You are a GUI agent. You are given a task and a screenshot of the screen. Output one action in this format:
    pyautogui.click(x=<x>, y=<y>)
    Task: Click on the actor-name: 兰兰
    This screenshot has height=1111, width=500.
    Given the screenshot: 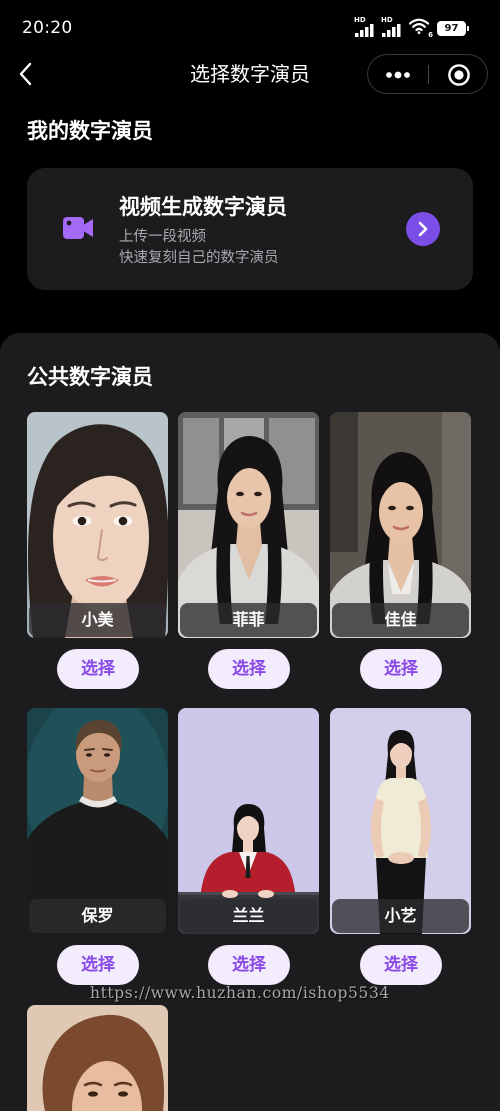 What is the action you would take?
    pyautogui.click(x=248, y=915)
    